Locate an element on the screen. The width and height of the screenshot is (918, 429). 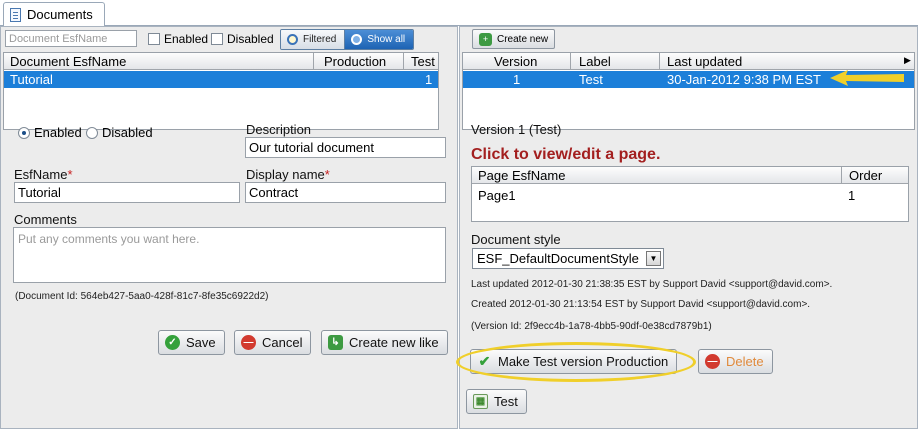
test-button: ▦ Test is located at coordinates (496, 401).